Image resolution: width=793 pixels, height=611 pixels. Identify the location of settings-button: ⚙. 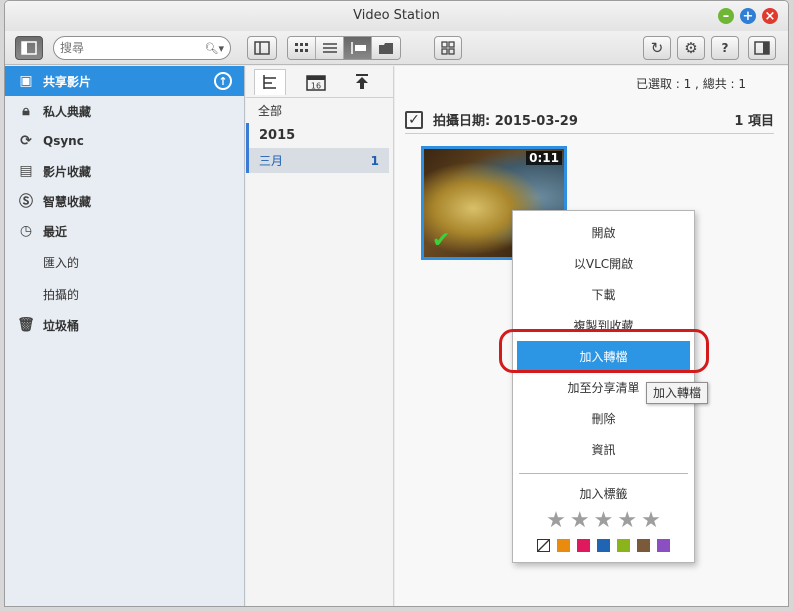
(691, 48).